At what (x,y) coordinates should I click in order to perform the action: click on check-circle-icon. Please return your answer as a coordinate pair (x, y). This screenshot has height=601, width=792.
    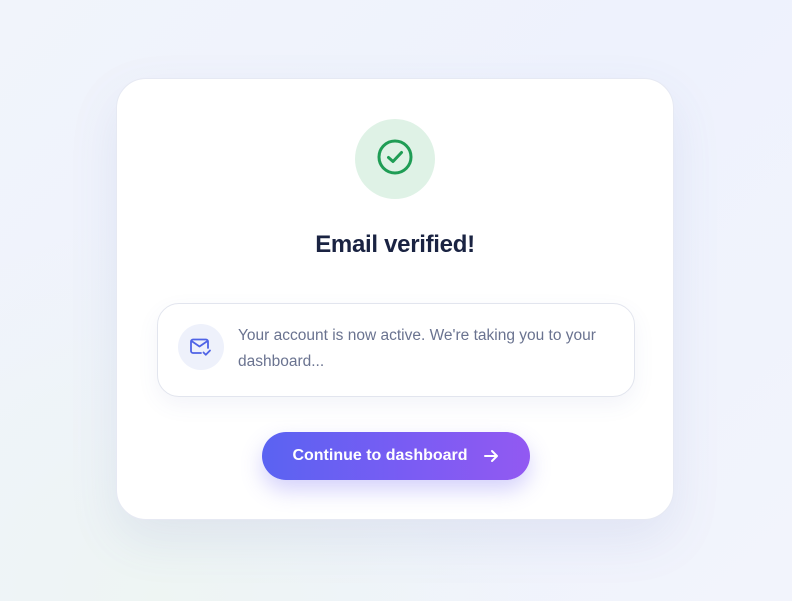
    Looking at the image, I should click on (395, 159).